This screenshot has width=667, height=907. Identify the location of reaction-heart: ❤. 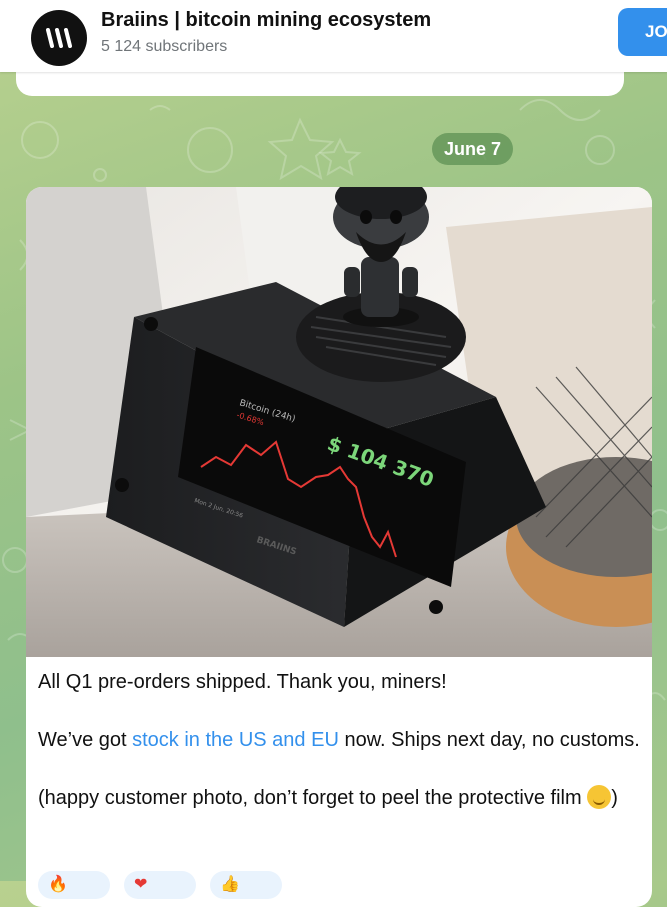
(160, 885).